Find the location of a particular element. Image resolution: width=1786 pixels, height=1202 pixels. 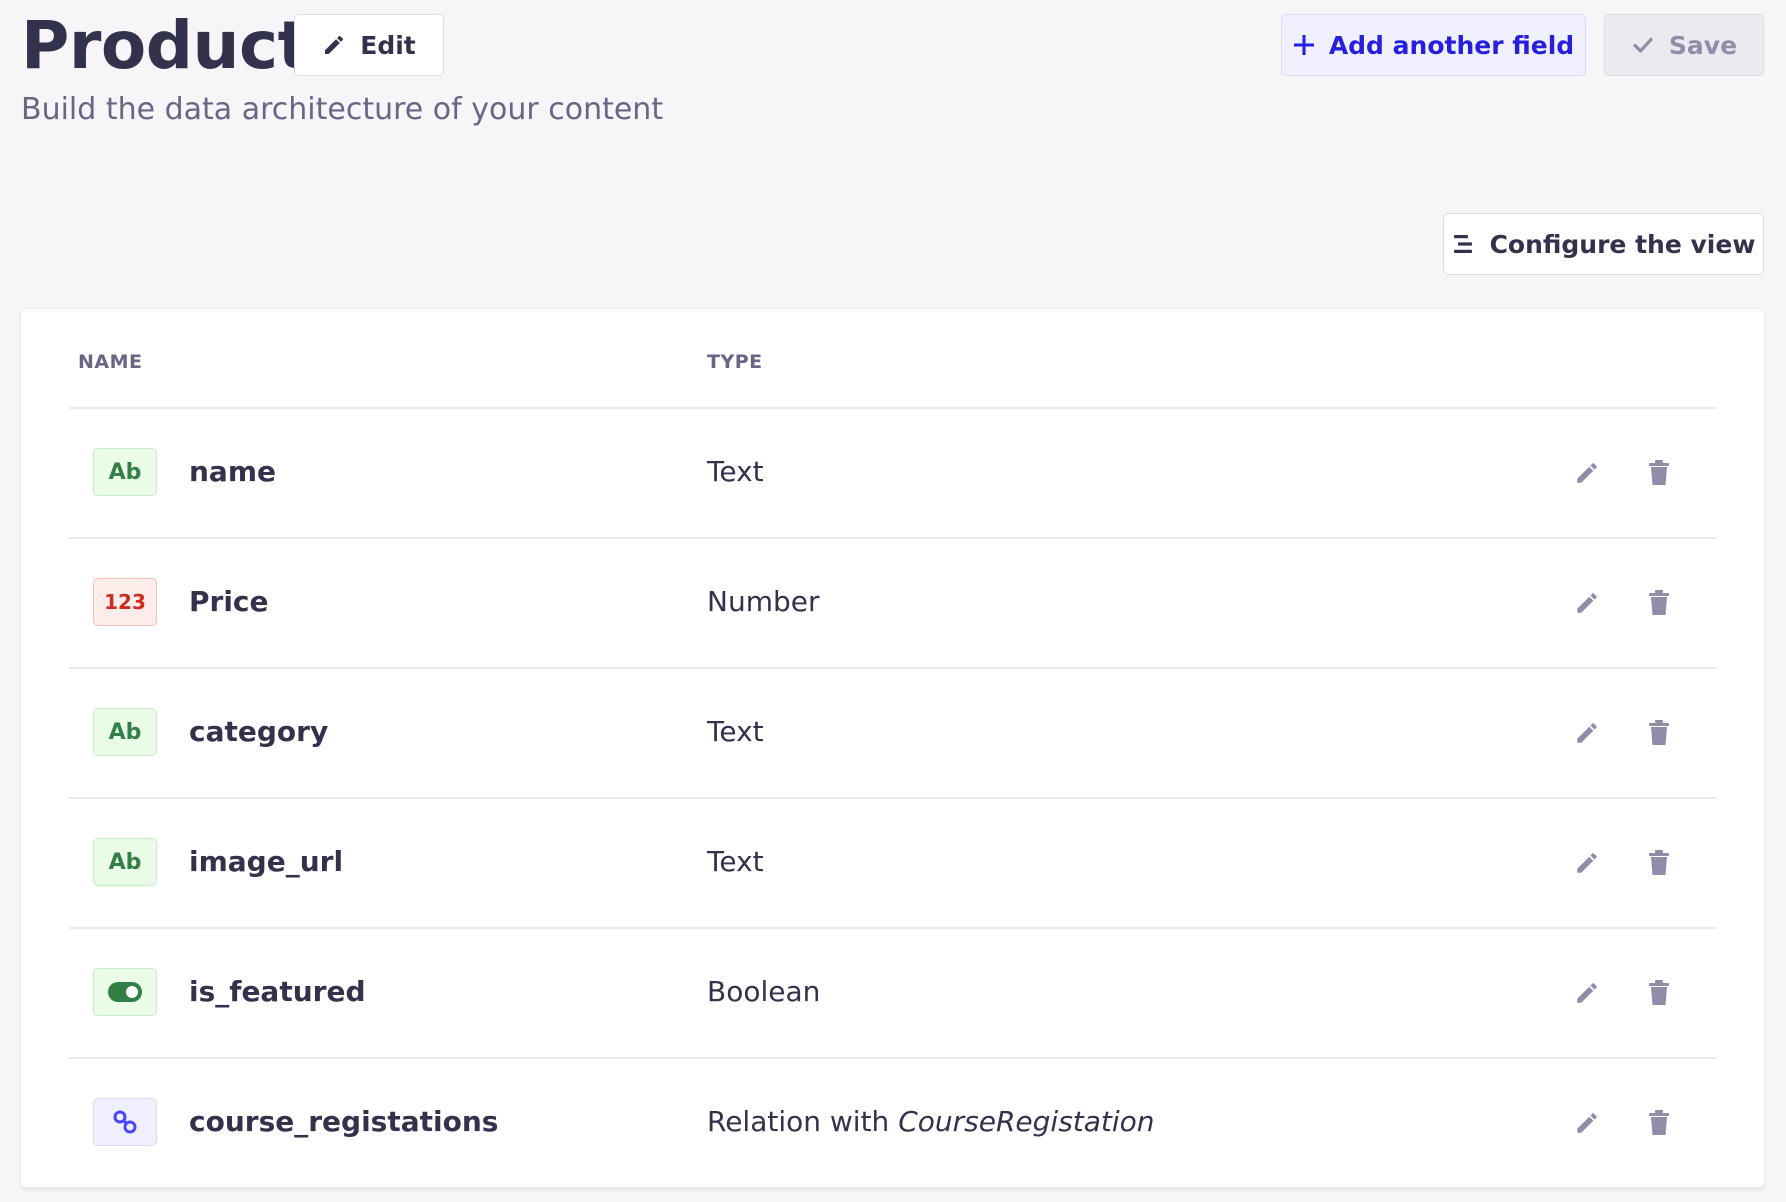

field-name: name is located at coordinates (232, 471).